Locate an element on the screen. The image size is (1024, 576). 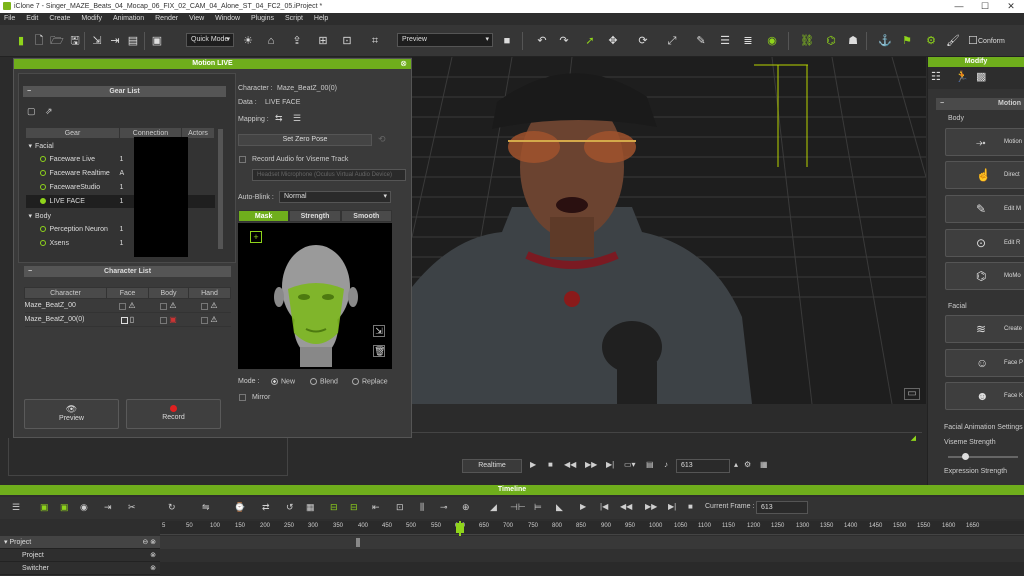
track-project: Project ⊗ is located at coordinates (80, 555).